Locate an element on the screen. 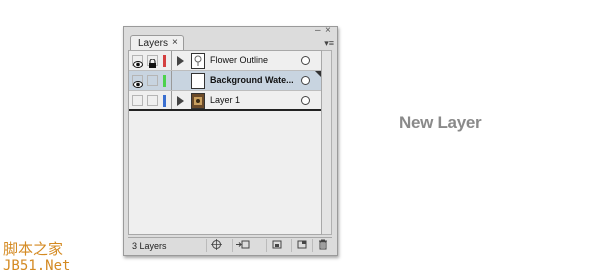  clipping-mask-icon is located at coordinates (242, 244).